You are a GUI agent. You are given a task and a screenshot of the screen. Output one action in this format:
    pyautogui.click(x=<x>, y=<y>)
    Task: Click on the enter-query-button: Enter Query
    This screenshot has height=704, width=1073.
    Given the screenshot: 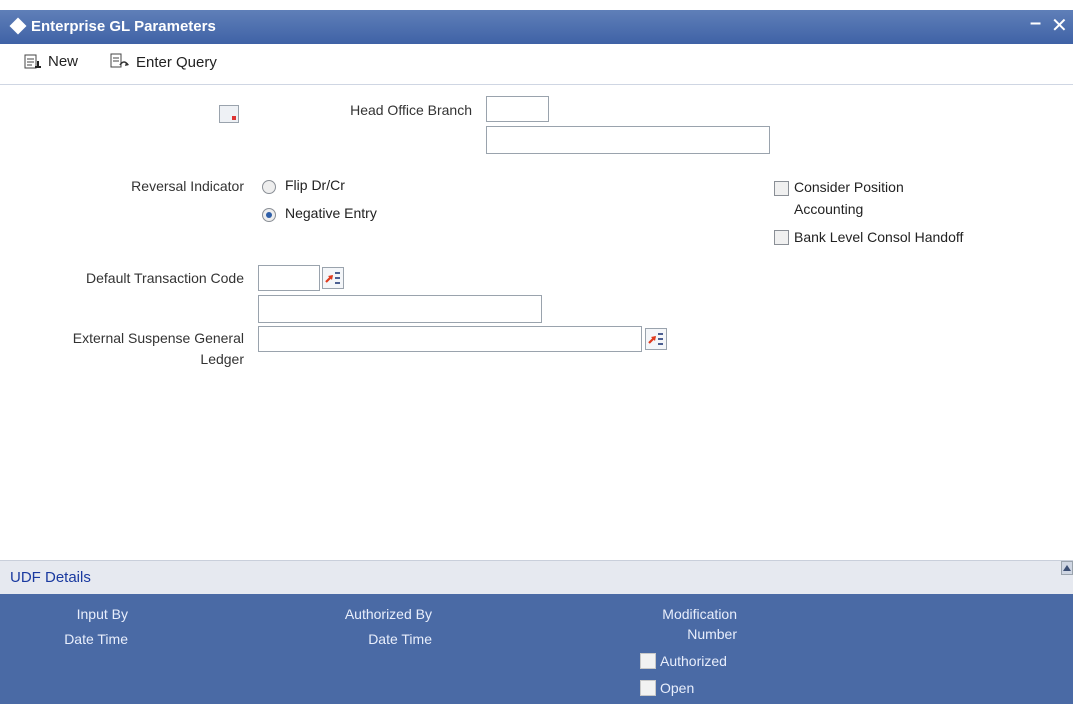 What is the action you would take?
    pyautogui.click(x=163, y=62)
    